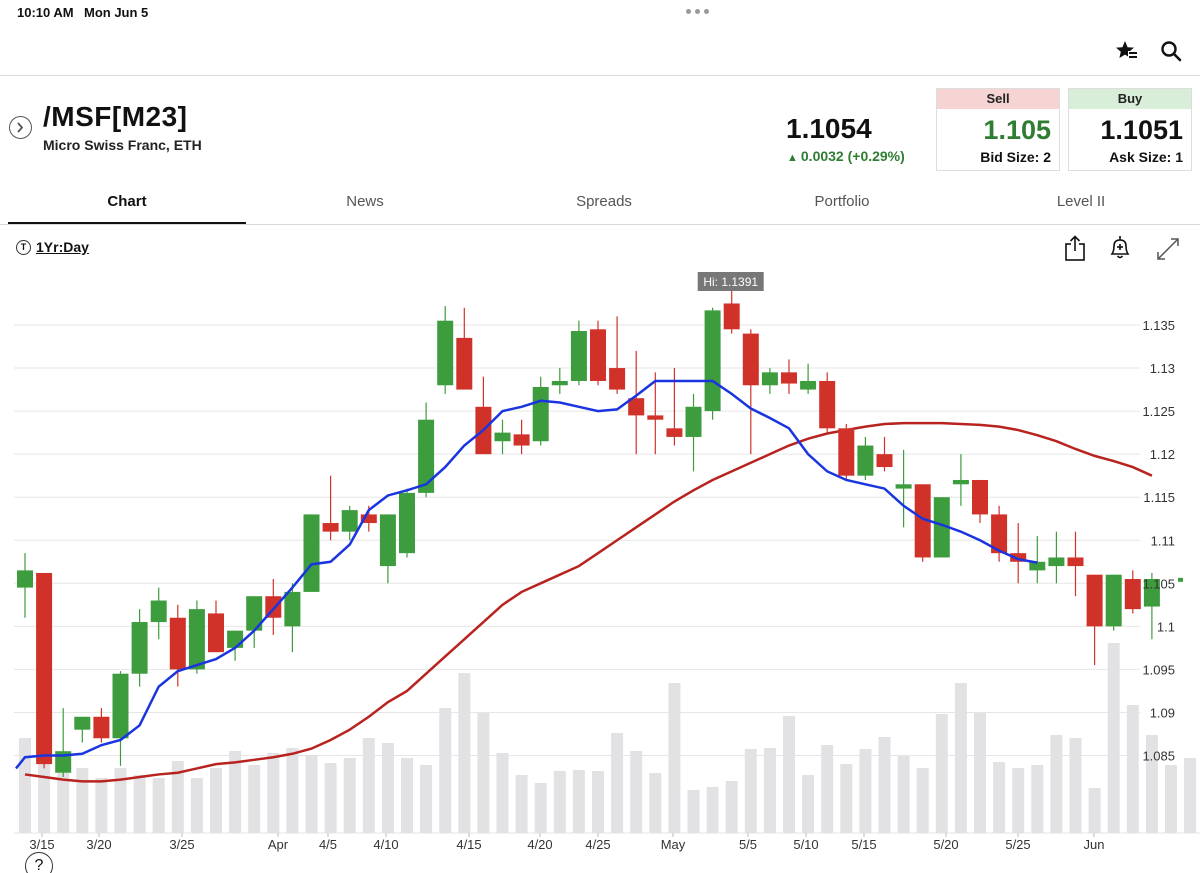 This screenshot has height=873, width=1200. I want to click on timeframe-selector: 1Yr:Day, so click(62, 247).